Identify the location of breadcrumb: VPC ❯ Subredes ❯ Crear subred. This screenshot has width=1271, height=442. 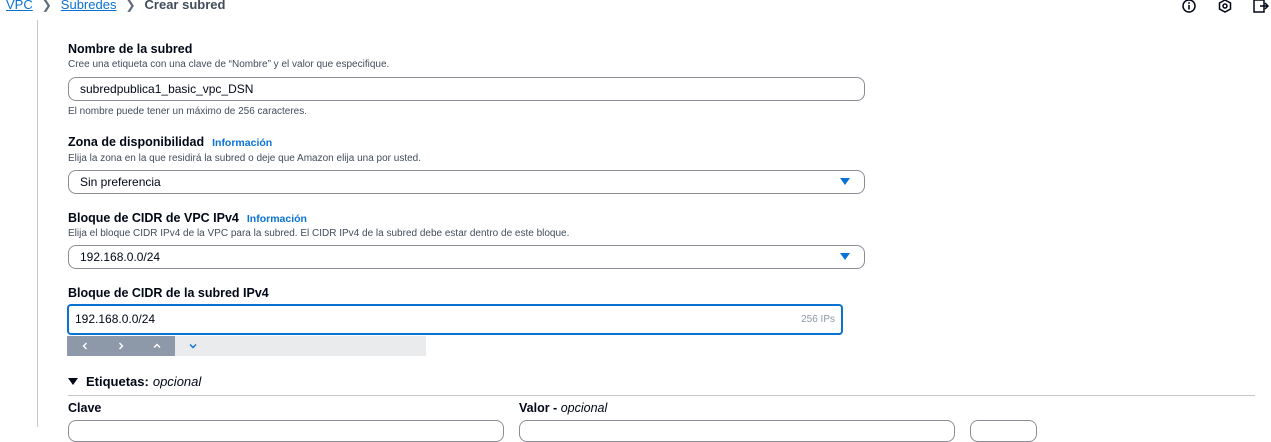
(115, 7).